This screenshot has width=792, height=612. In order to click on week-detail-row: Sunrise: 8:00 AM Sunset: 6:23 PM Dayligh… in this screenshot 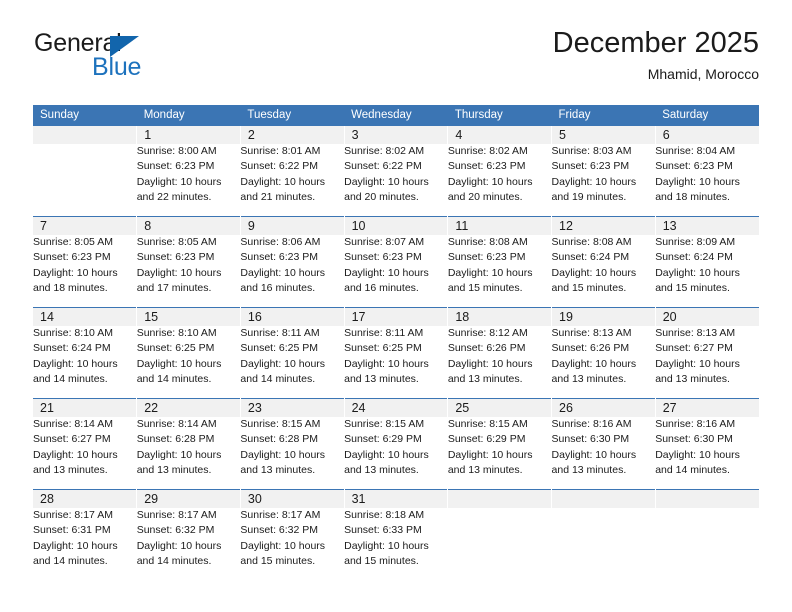, I will do `click(396, 180)`.